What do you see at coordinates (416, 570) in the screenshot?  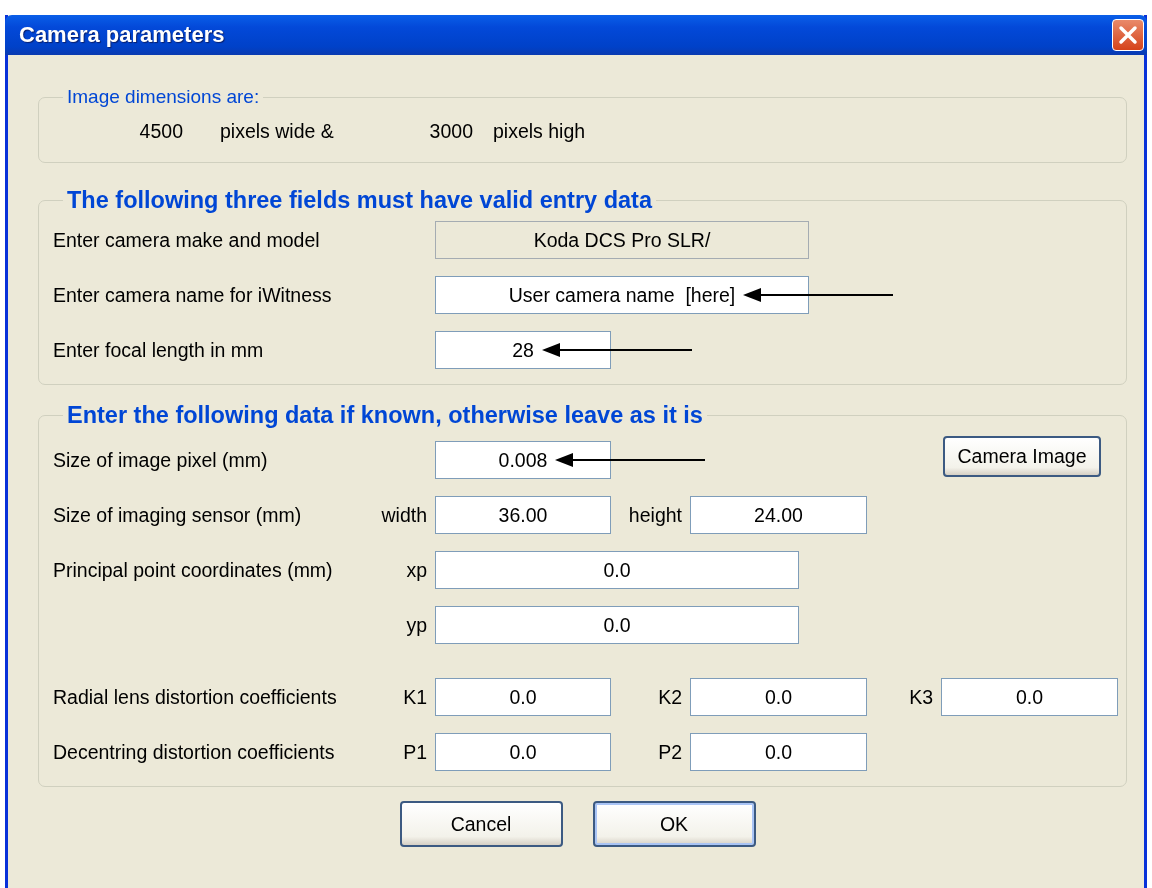 I see `field-prefix: xp` at bounding box center [416, 570].